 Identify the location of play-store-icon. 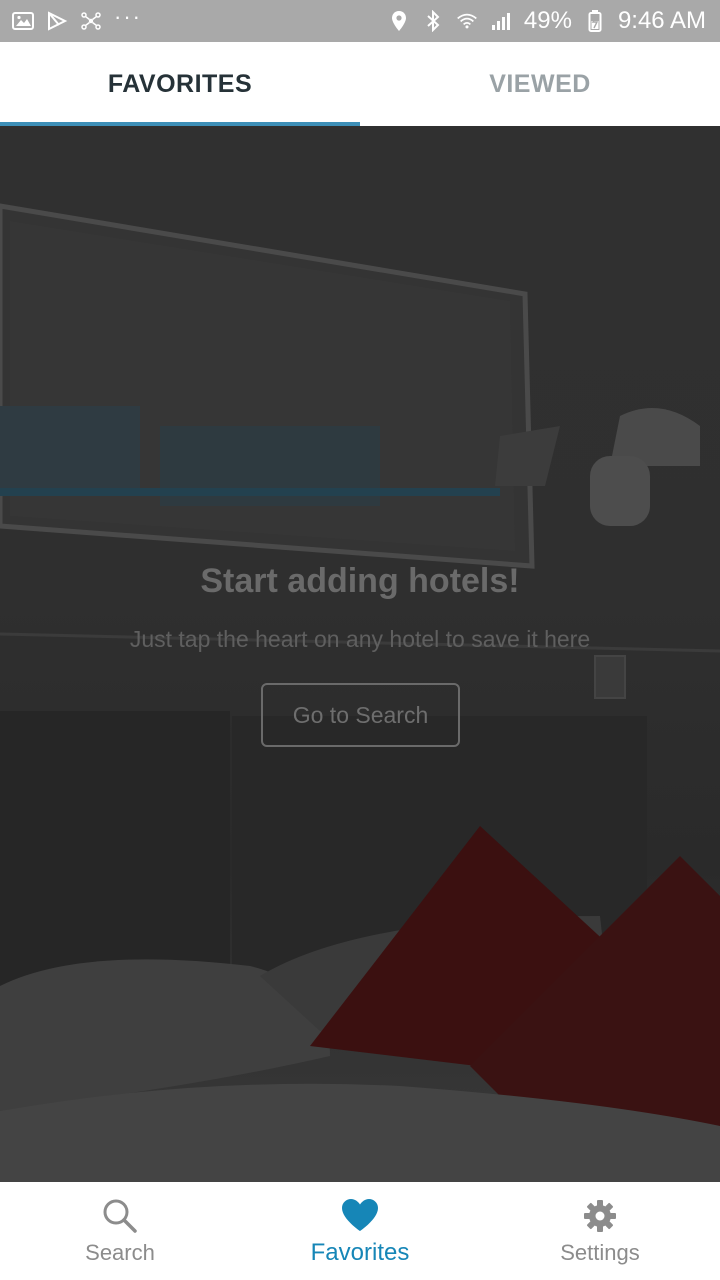
(57, 21).